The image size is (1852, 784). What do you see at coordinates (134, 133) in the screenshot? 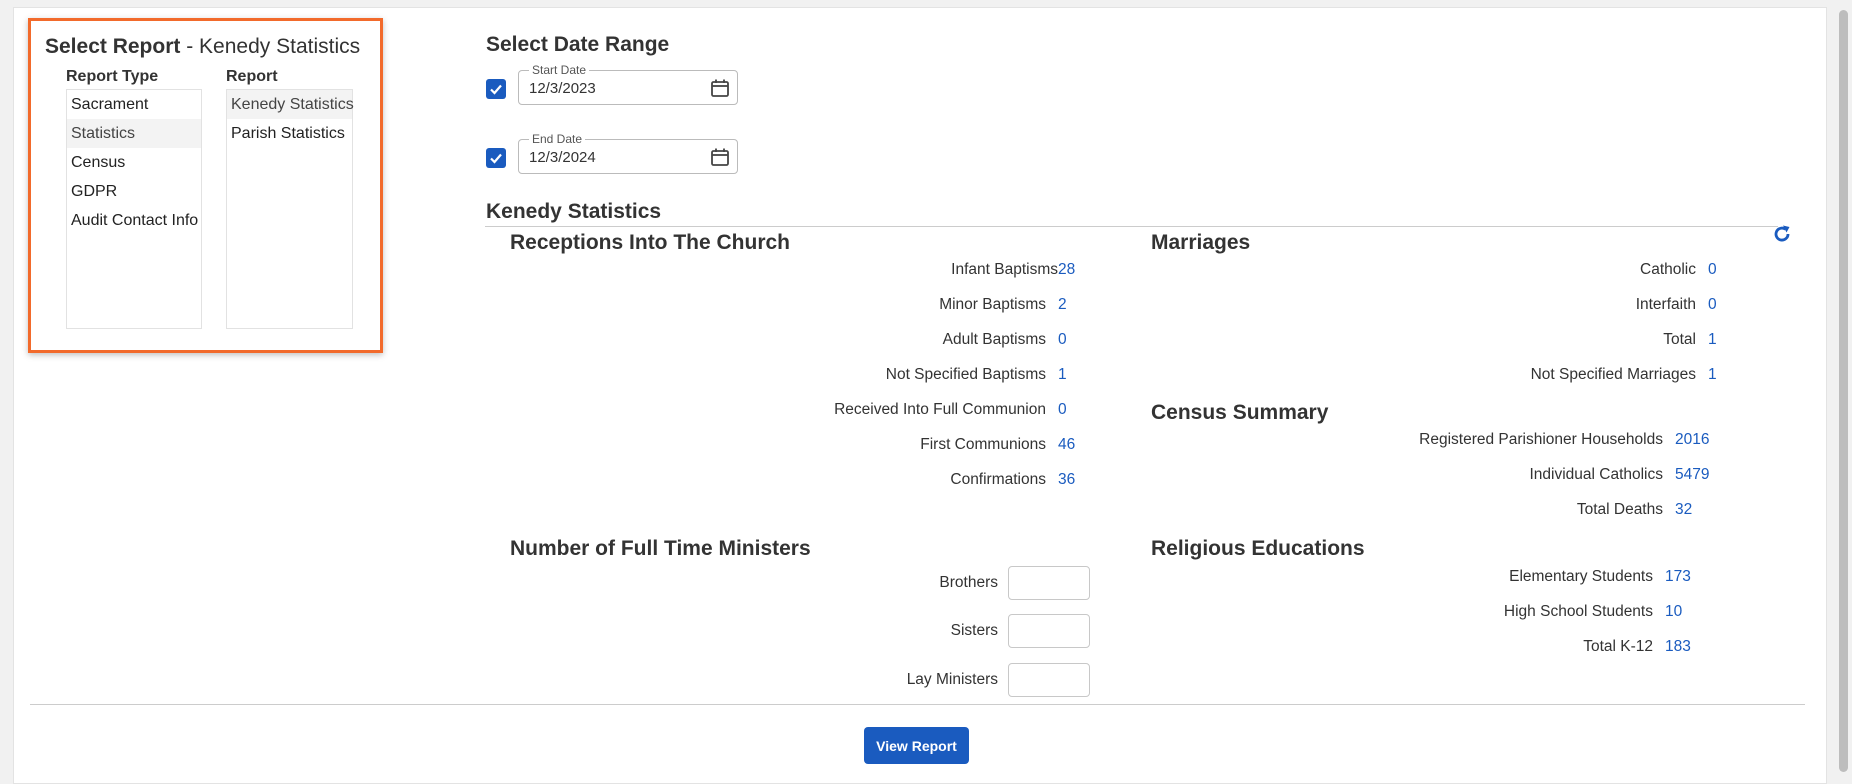
I see `report-type-item-statistics: Statistics` at bounding box center [134, 133].